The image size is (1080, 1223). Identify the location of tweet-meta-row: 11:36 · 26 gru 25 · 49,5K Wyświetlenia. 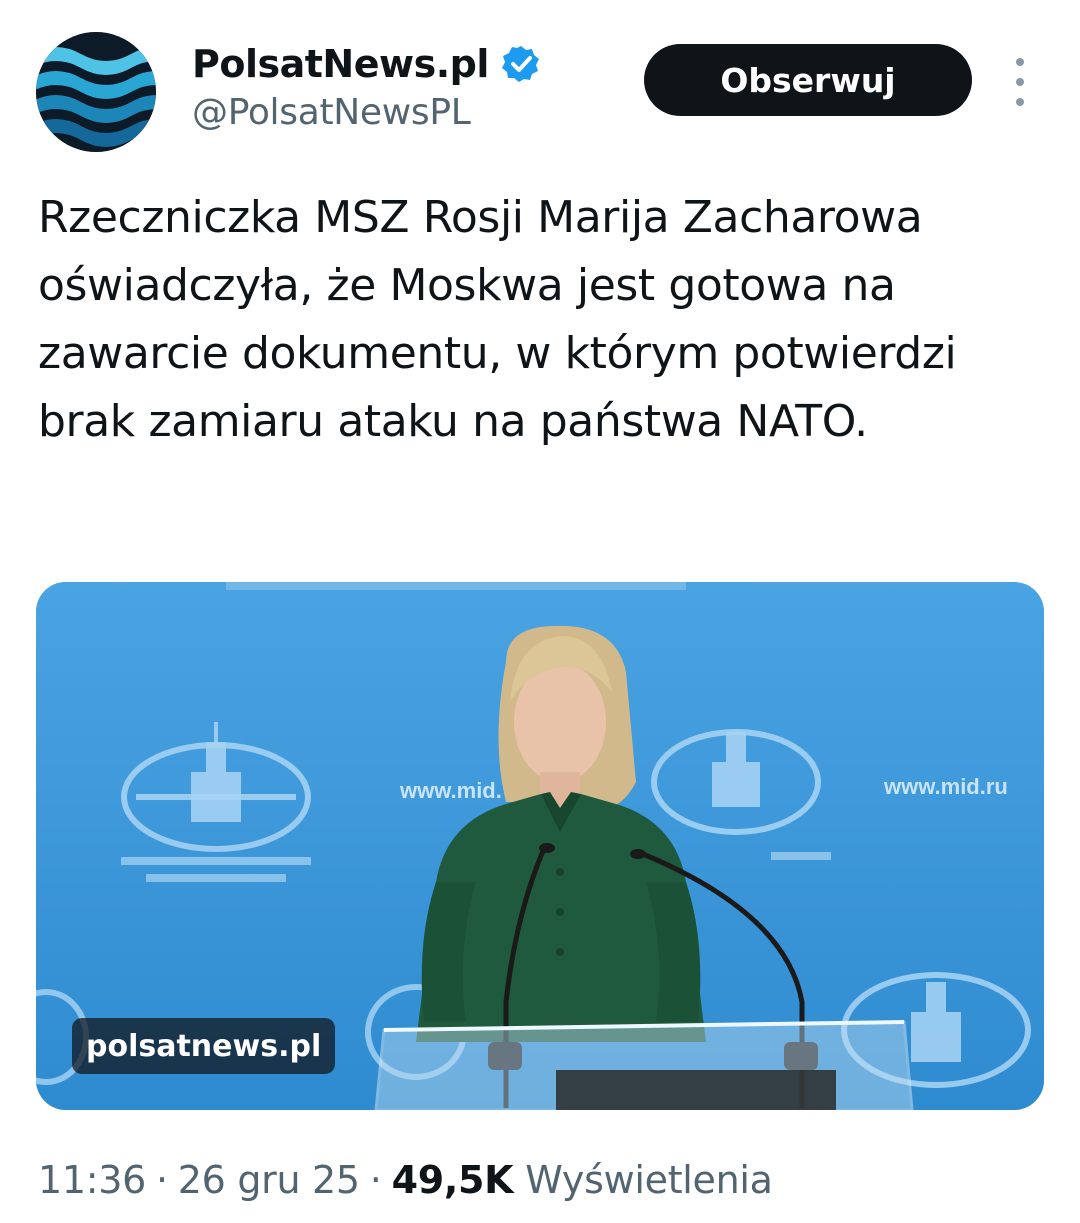
(405, 1180).